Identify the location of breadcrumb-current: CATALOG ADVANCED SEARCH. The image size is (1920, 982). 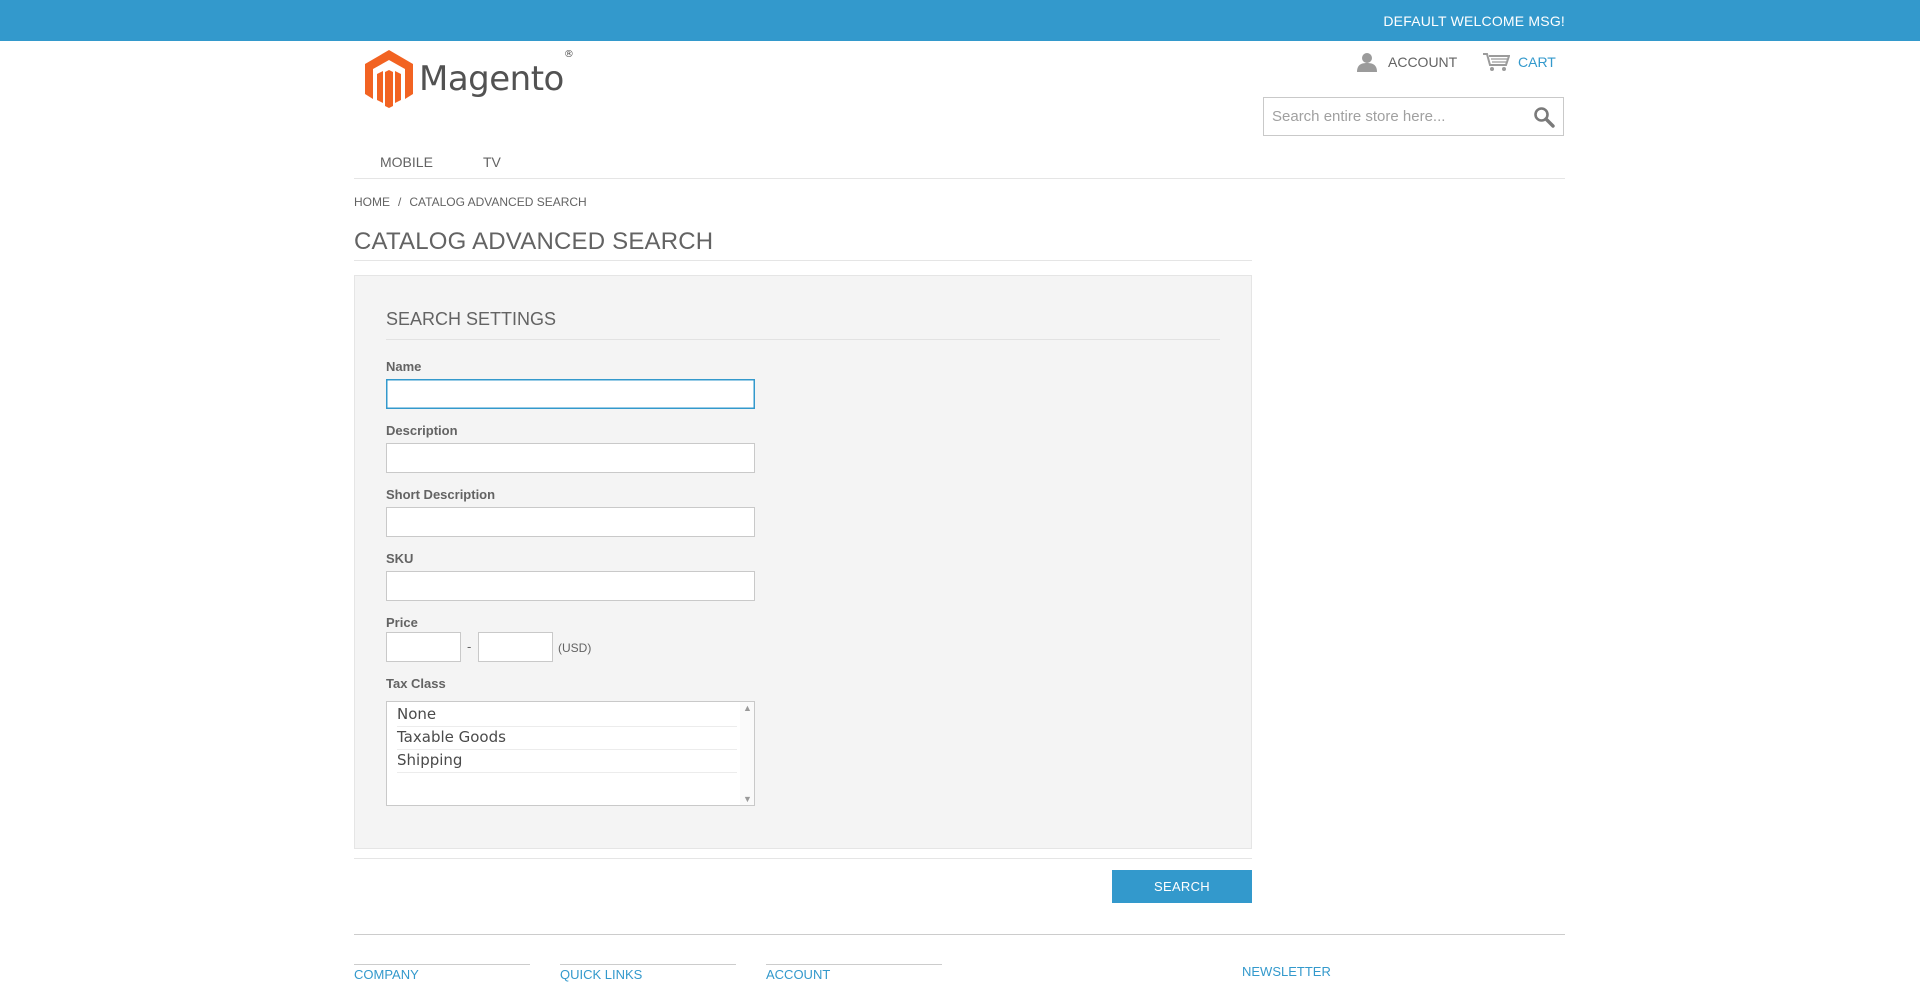
(498, 202).